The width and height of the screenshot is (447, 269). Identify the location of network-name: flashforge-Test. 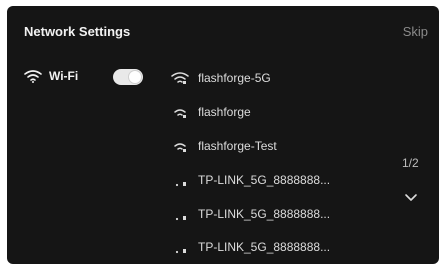
(237, 146).